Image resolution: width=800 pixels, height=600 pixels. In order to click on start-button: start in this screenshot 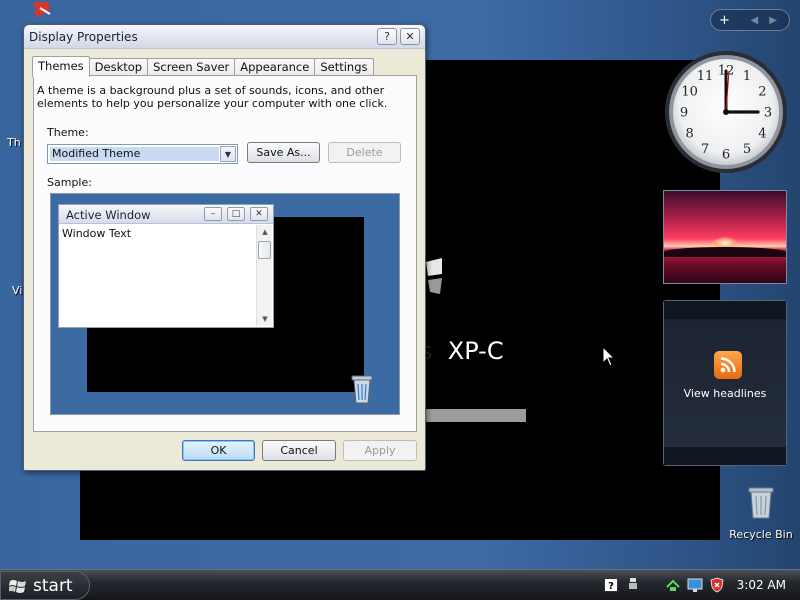, I will do `click(45, 585)`.